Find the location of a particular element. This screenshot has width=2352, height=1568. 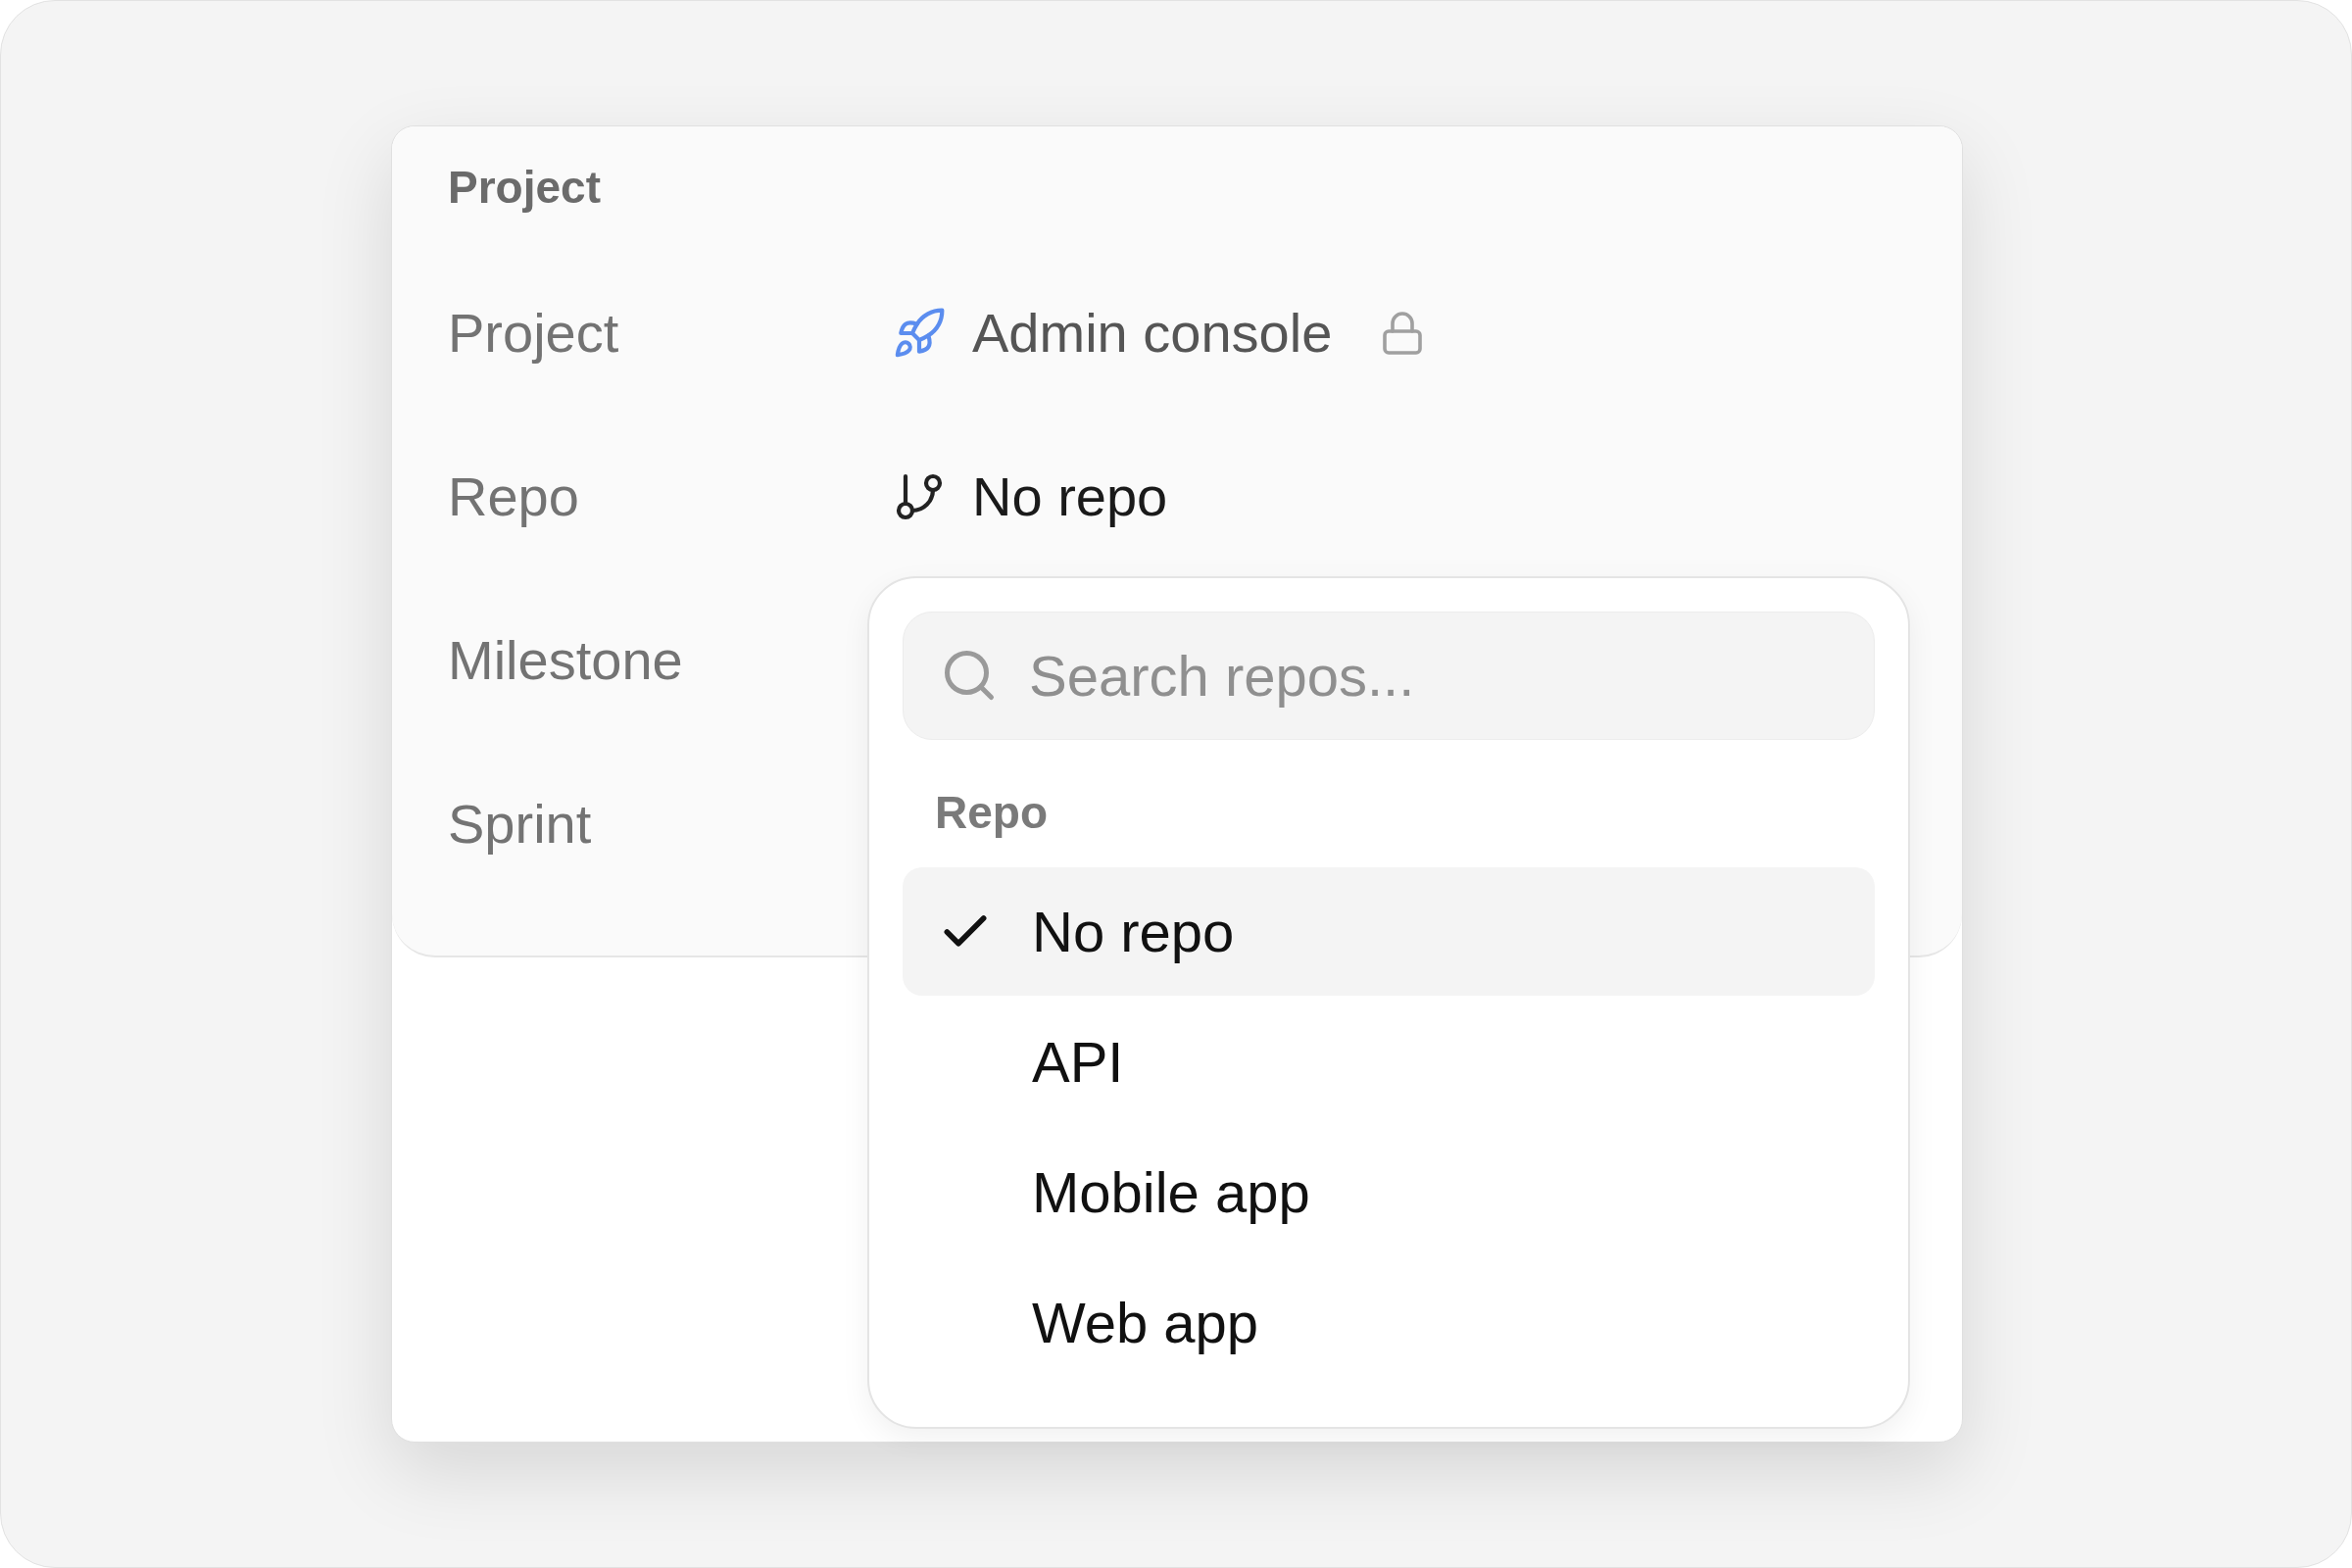

field-value: Admin console is located at coordinates (1159, 333).